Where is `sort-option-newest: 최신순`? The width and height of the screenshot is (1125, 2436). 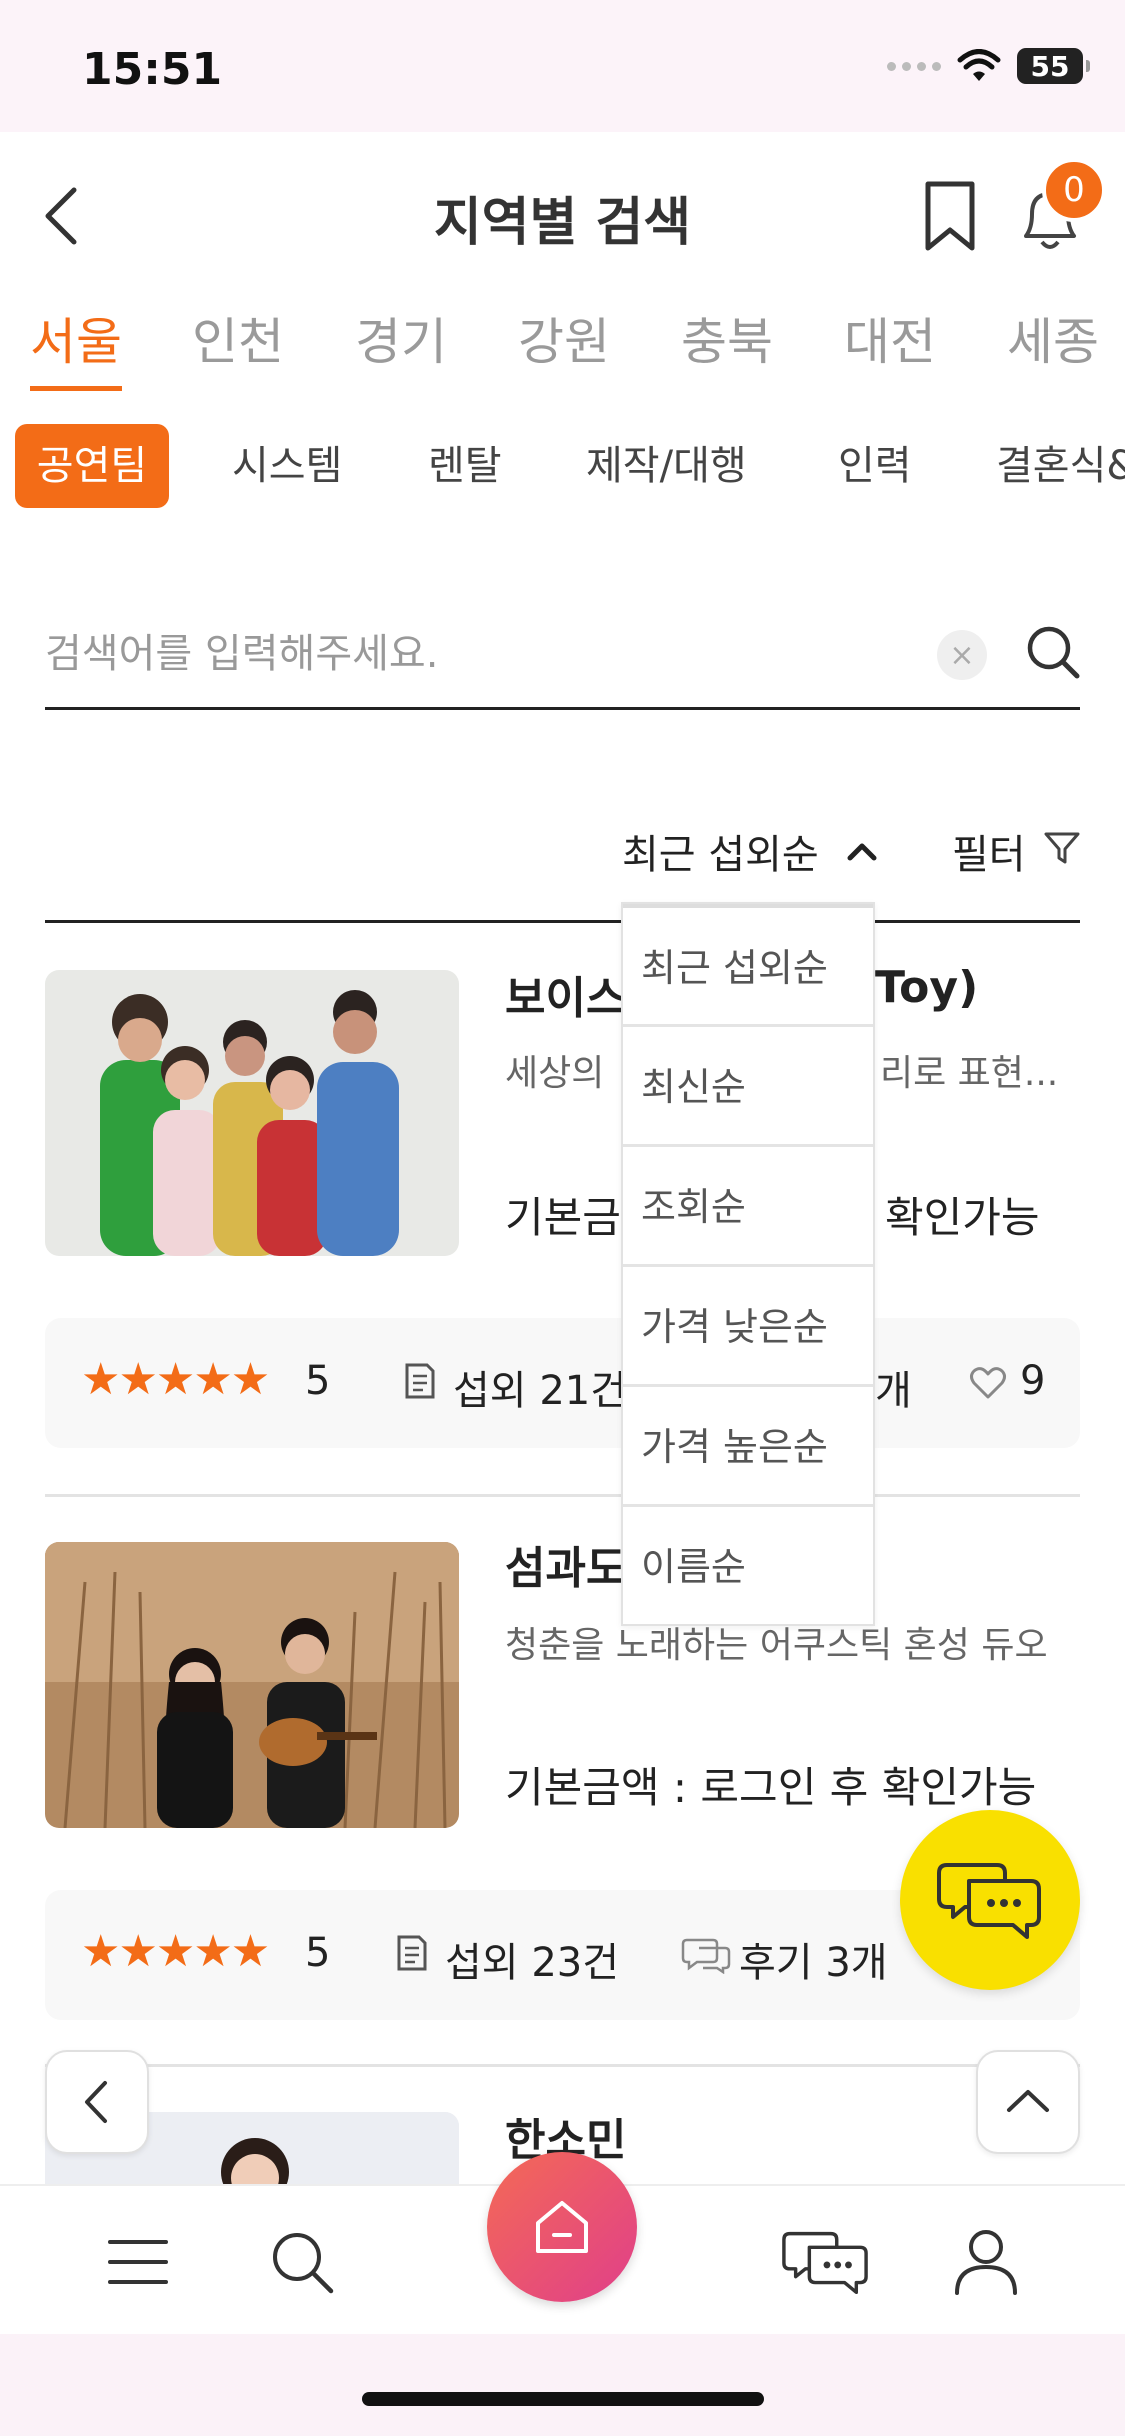
sort-option-newest: 최신순 is located at coordinates (748, 1084).